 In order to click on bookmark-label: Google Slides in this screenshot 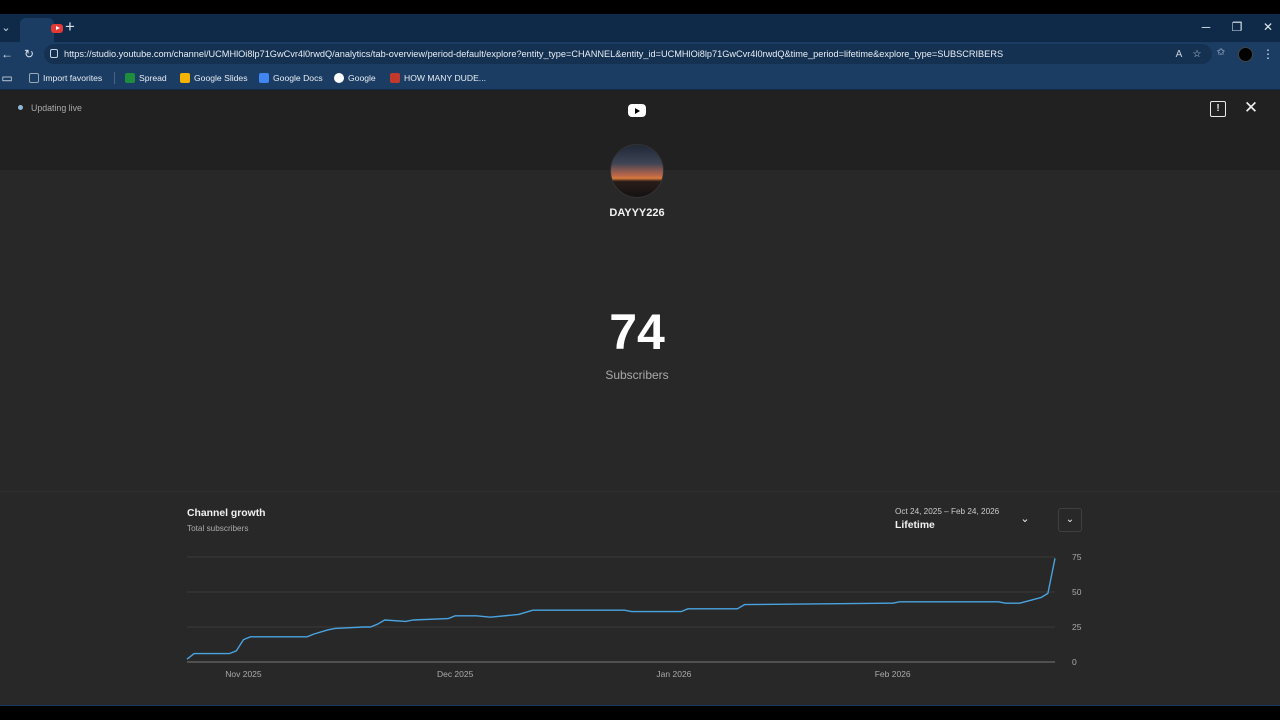, I will do `click(221, 78)`.